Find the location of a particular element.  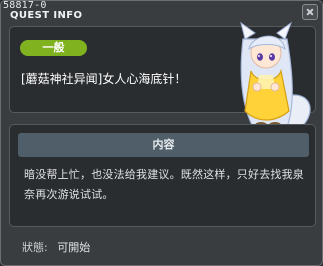

status-line: 狀態: 可開始 is located at coordinates (56, 247).